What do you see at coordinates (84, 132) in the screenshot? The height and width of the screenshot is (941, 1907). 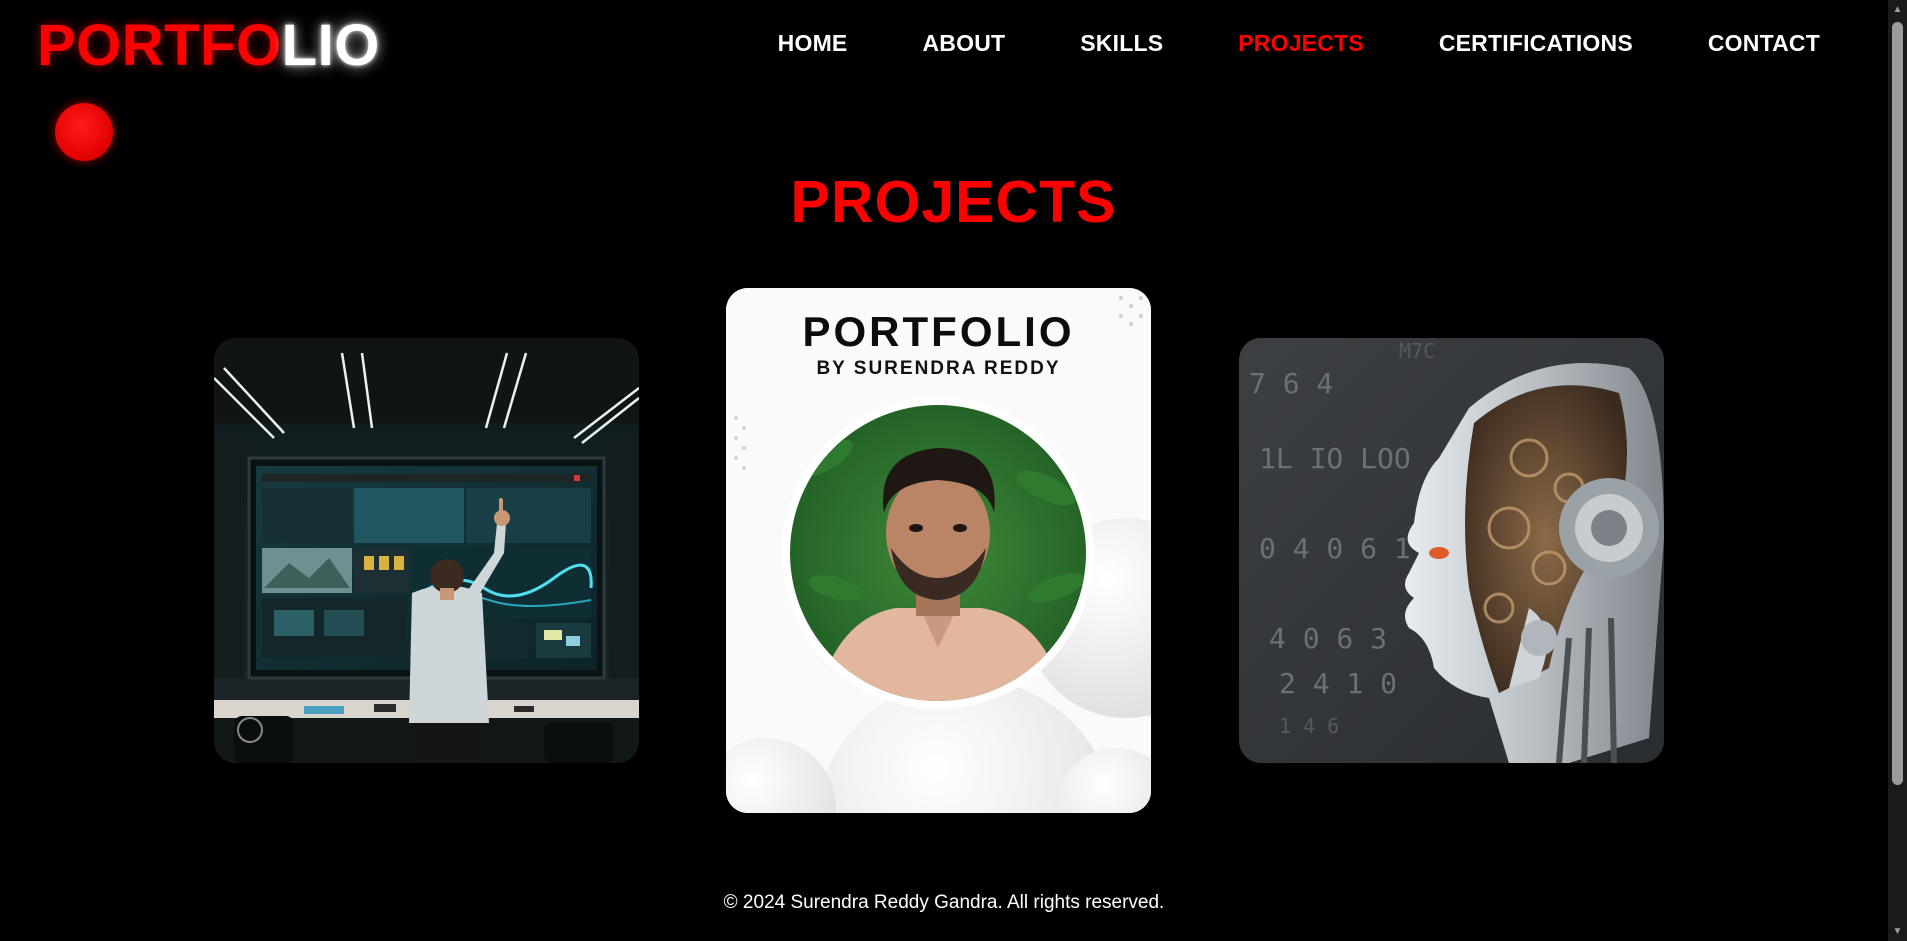 I see `red-dot-decoration` at bounding box center [84, 132].